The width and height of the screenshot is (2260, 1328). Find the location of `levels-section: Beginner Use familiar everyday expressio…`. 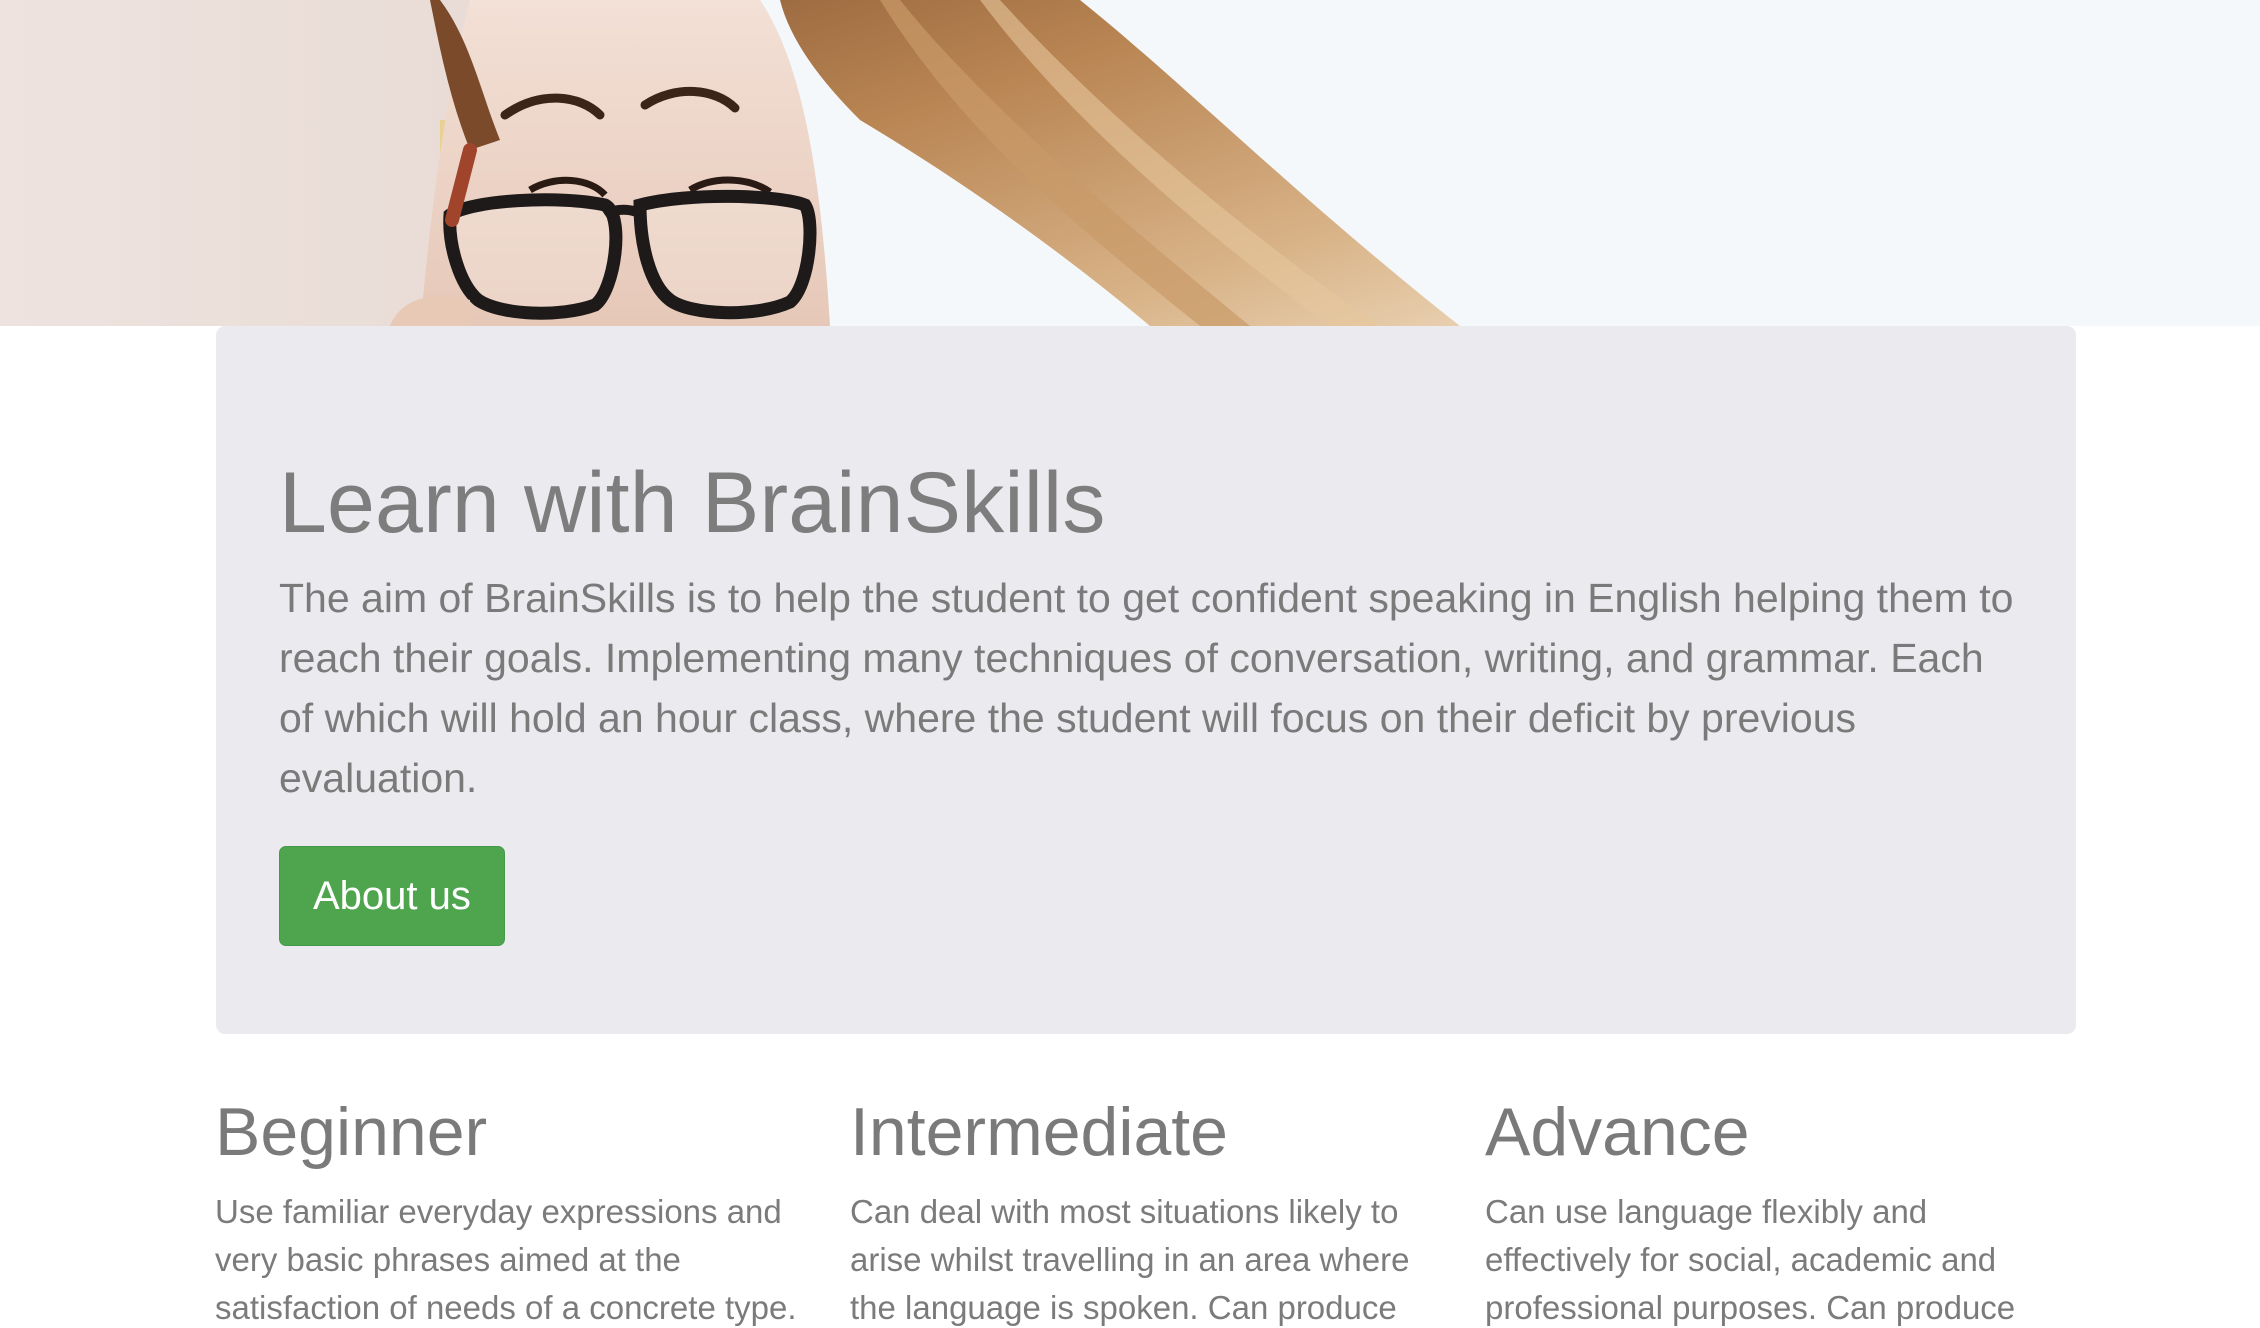

levels-section: Beginner Use familiar everyday expressio… is located at coordinates (1145, 1213).